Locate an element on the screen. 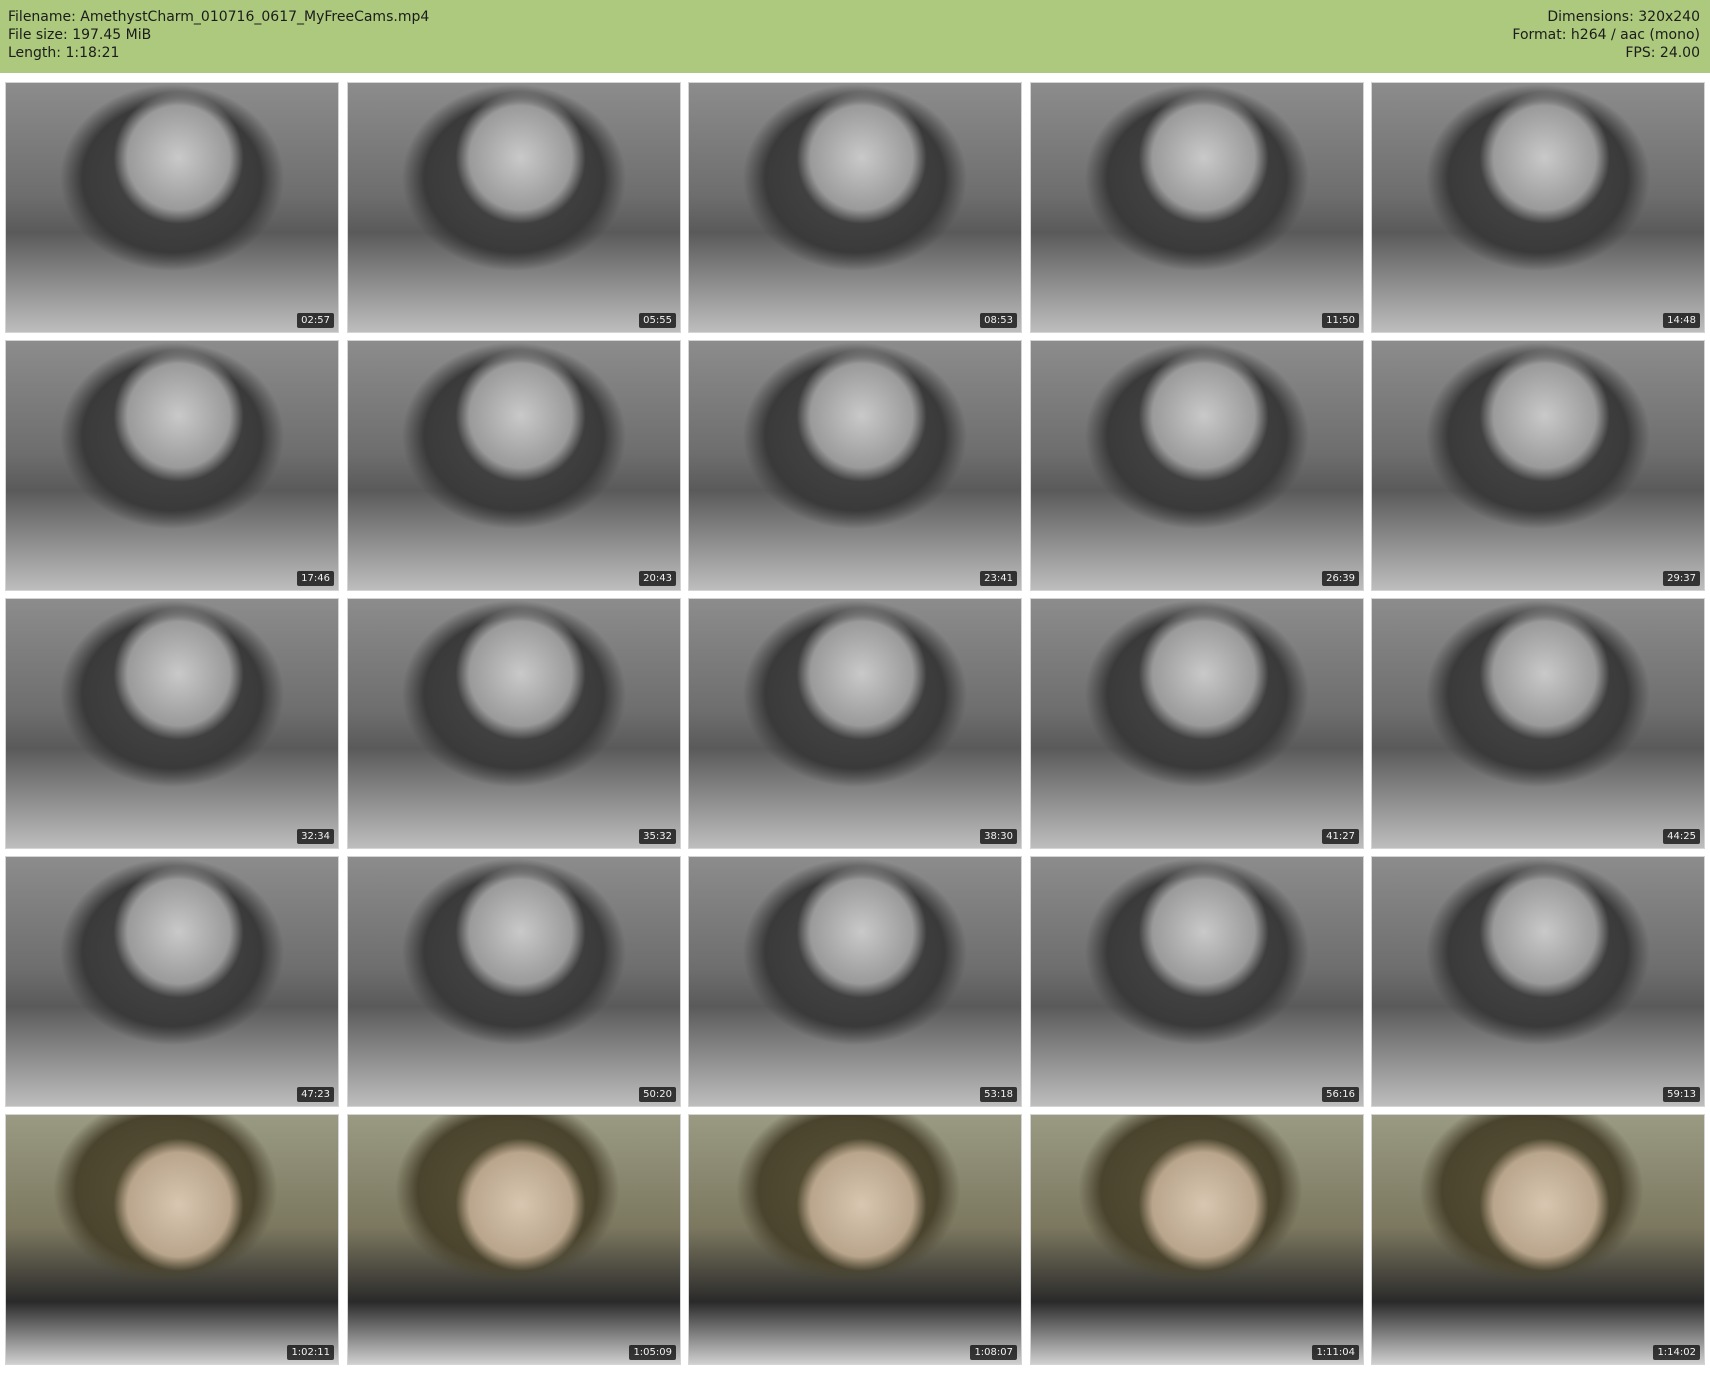 Image resolution: width=1710 pixels, height=1373 pixels. video-thumbnail: 17:46 is located at coordinates (172, 465).